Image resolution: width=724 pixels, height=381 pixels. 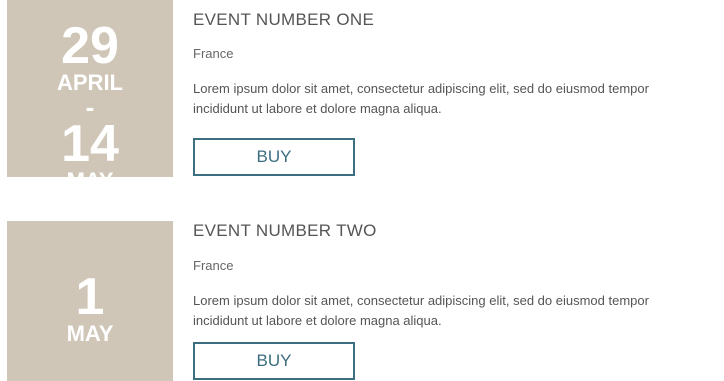 I want to click on date-range-box: 29 APRIL - 14 MAY, so click(x=90, y=96).